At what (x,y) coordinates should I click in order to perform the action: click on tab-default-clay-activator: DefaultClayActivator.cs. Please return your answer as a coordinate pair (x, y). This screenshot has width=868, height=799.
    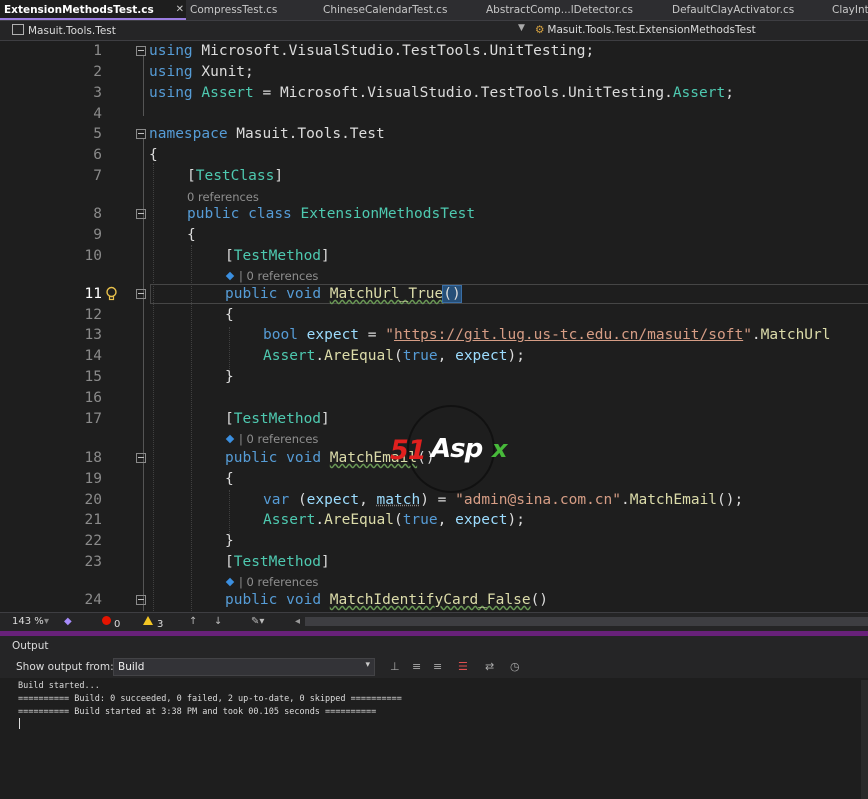
    Looking at the image, I should click on (747, 10).